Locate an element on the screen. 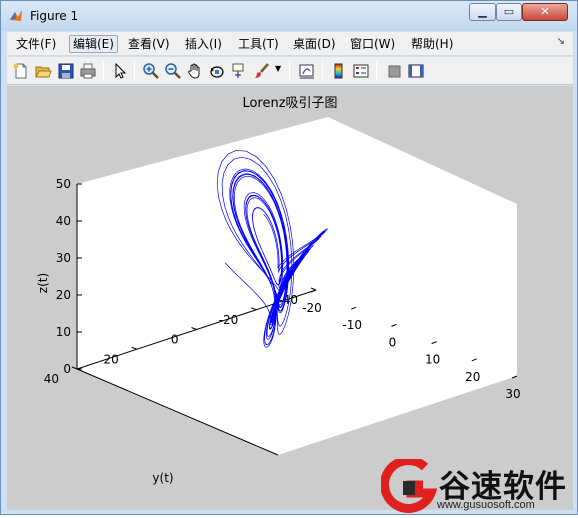 Image resolution: width=578 pixels, height=518 pixels. rotate-3d-icon is located at coordinates (217, 71).